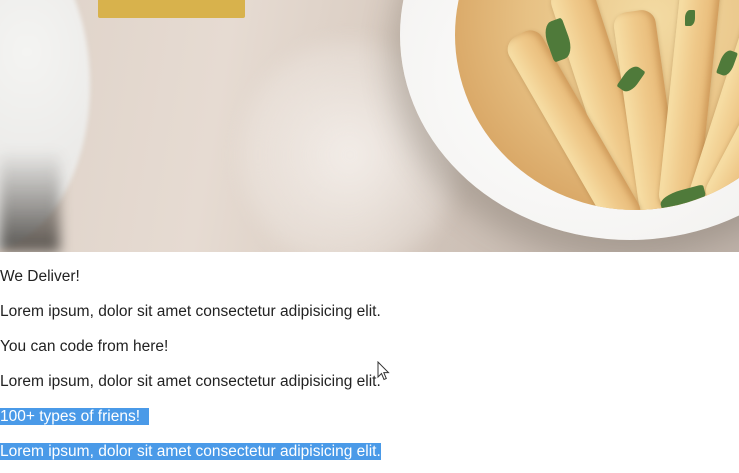  I want to click on feature-heading: 100+ types of friens!, so click(70, 416).